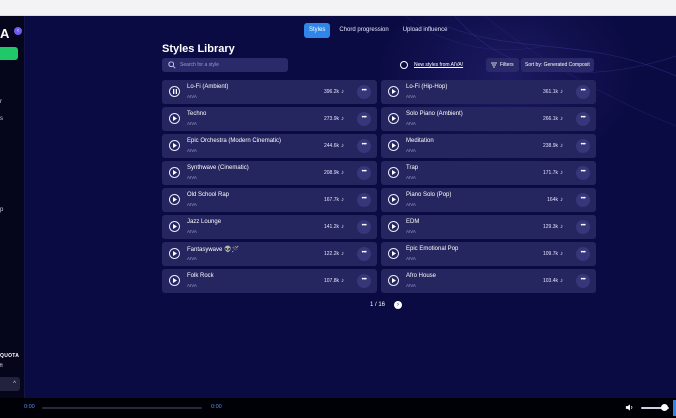 The image size is (676, 418). Describe the element at coordinates (550, 92) in the screenshot. I see `play-count-value: 361.1k` at that location.